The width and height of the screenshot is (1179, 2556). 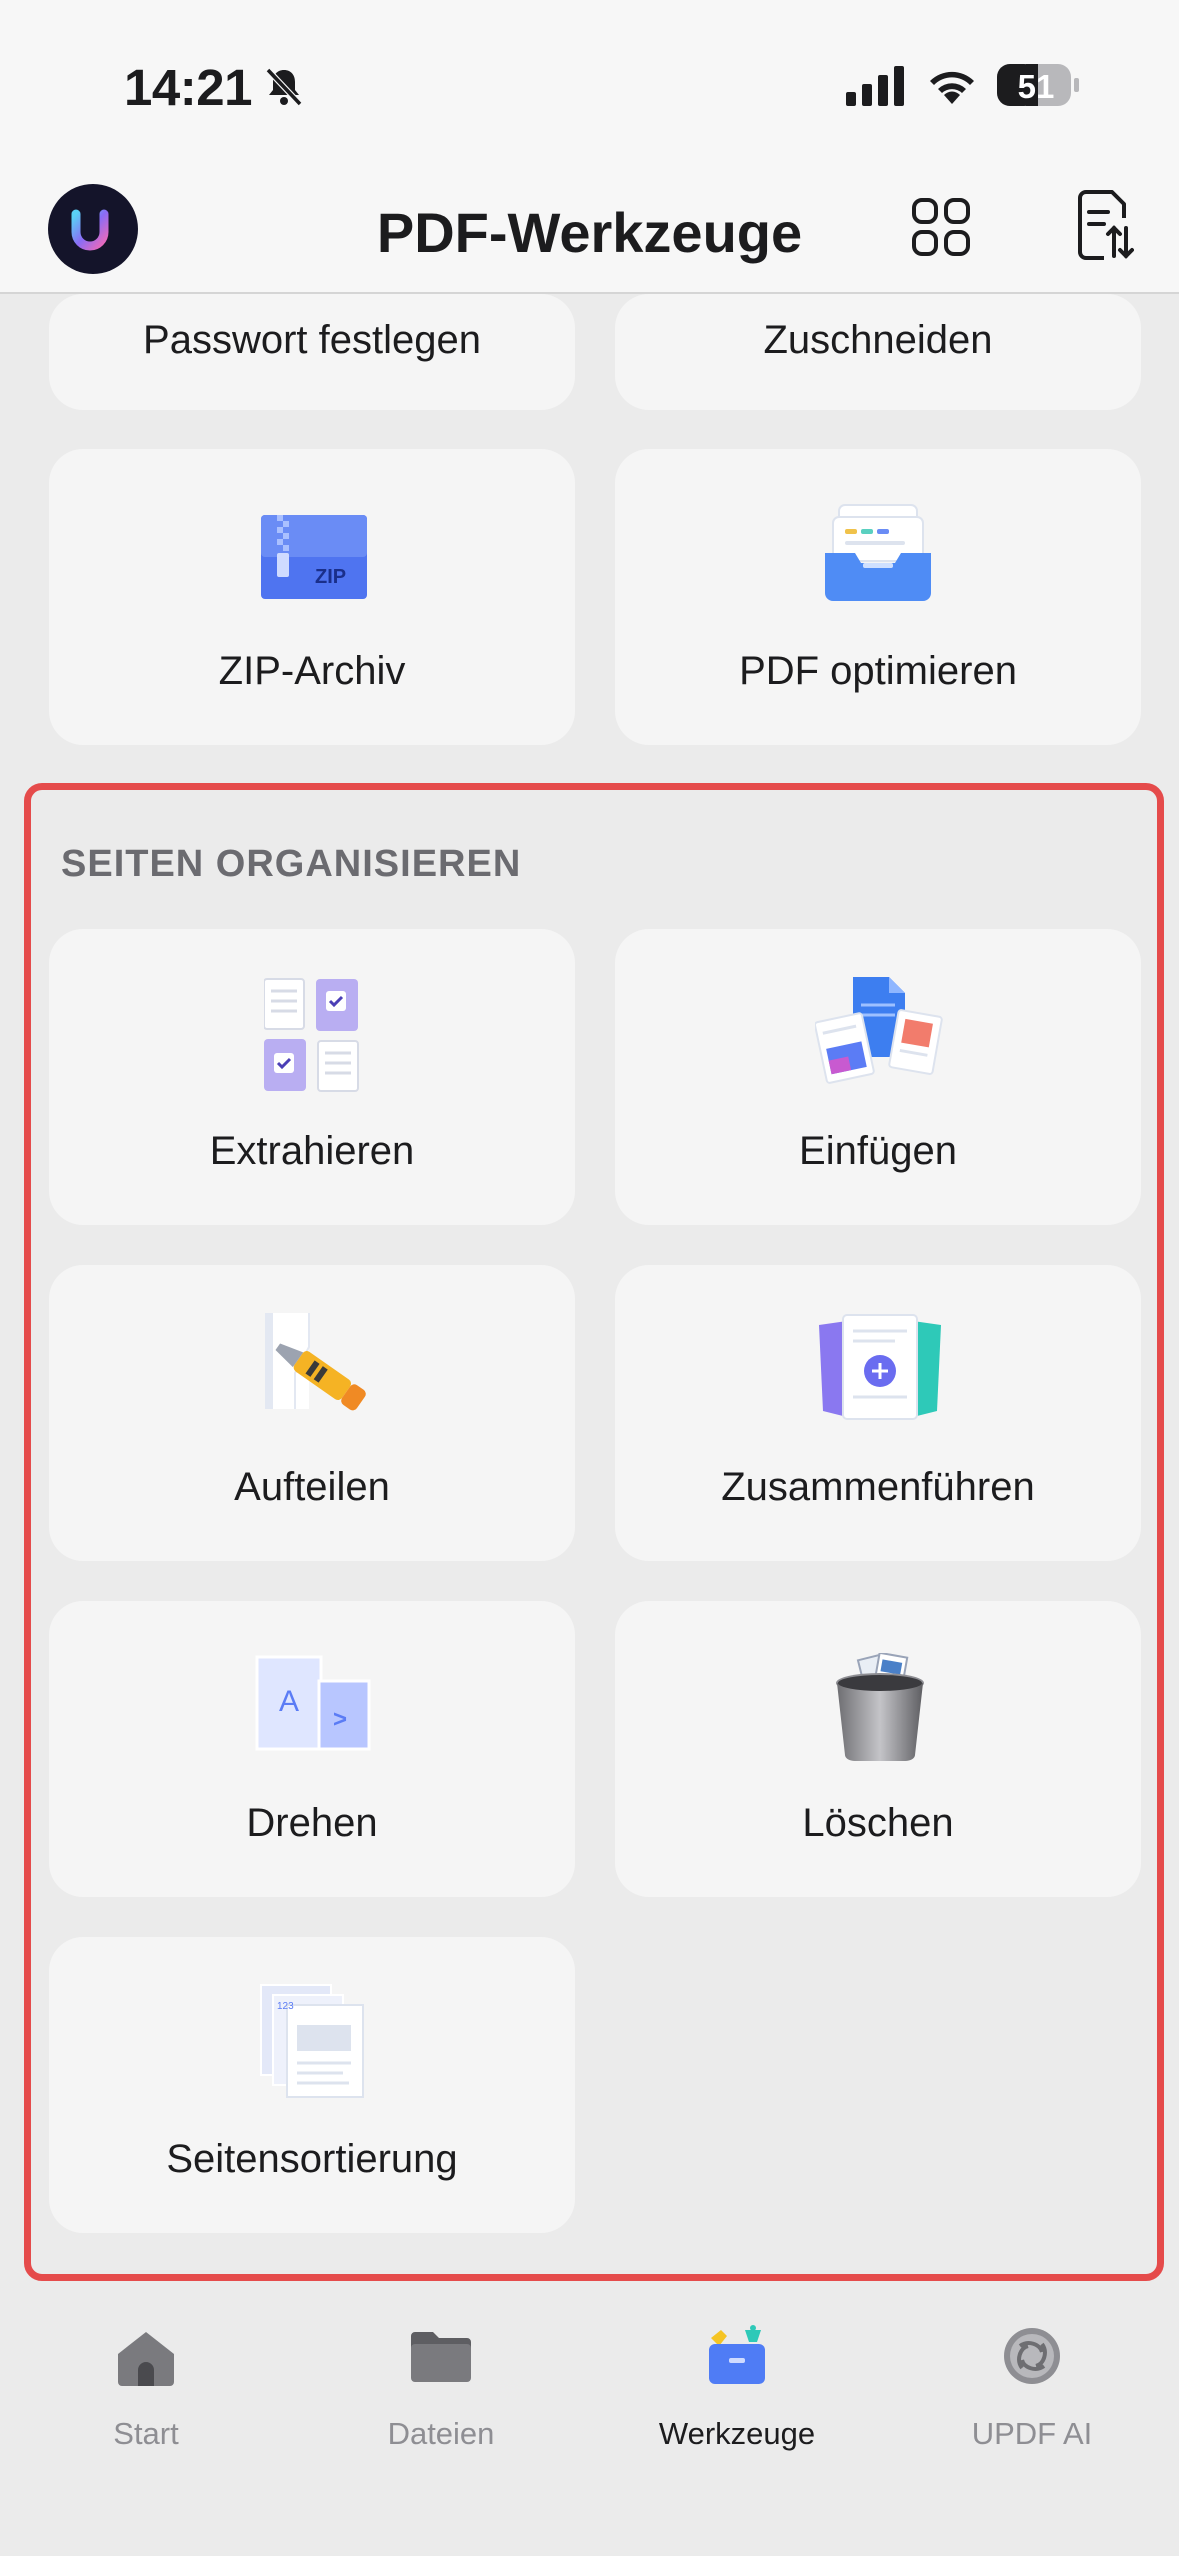 I want to click on tool-label: ZIP-Archiv, so click(x=312, y=671).